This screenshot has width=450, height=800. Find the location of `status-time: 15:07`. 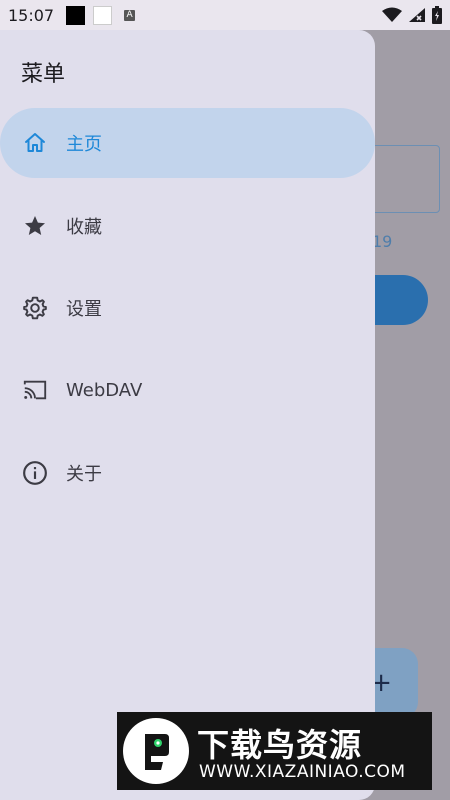

status-time: 15:07 is located at coordinates (31, 15).